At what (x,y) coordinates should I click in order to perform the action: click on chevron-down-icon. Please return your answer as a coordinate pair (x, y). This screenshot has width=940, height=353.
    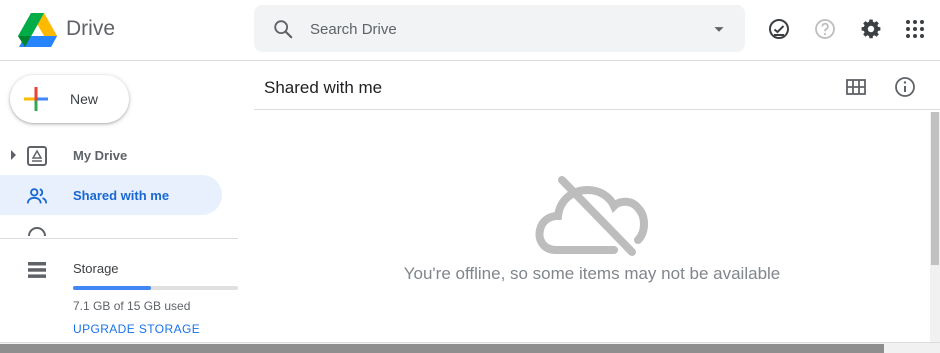
    Looking at the image, I should click on (719, 29).